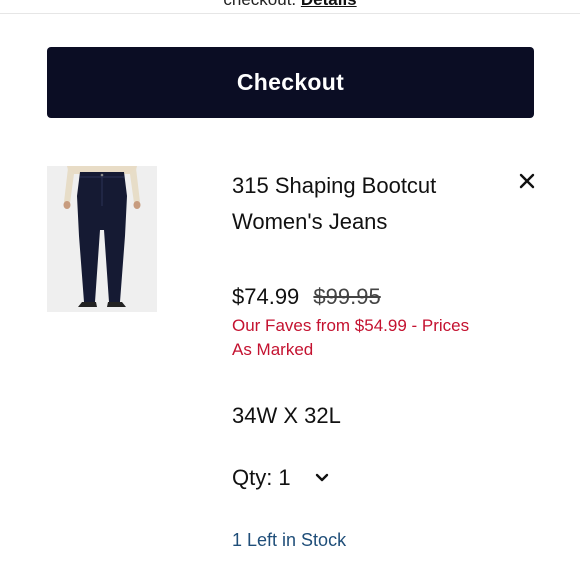 The height and width of the screenshot is (580, 580). What do you see at coordinates (290, 82) in the screenshot?
I see `checkout-button: Checkout` at bounding box center [290, 82].